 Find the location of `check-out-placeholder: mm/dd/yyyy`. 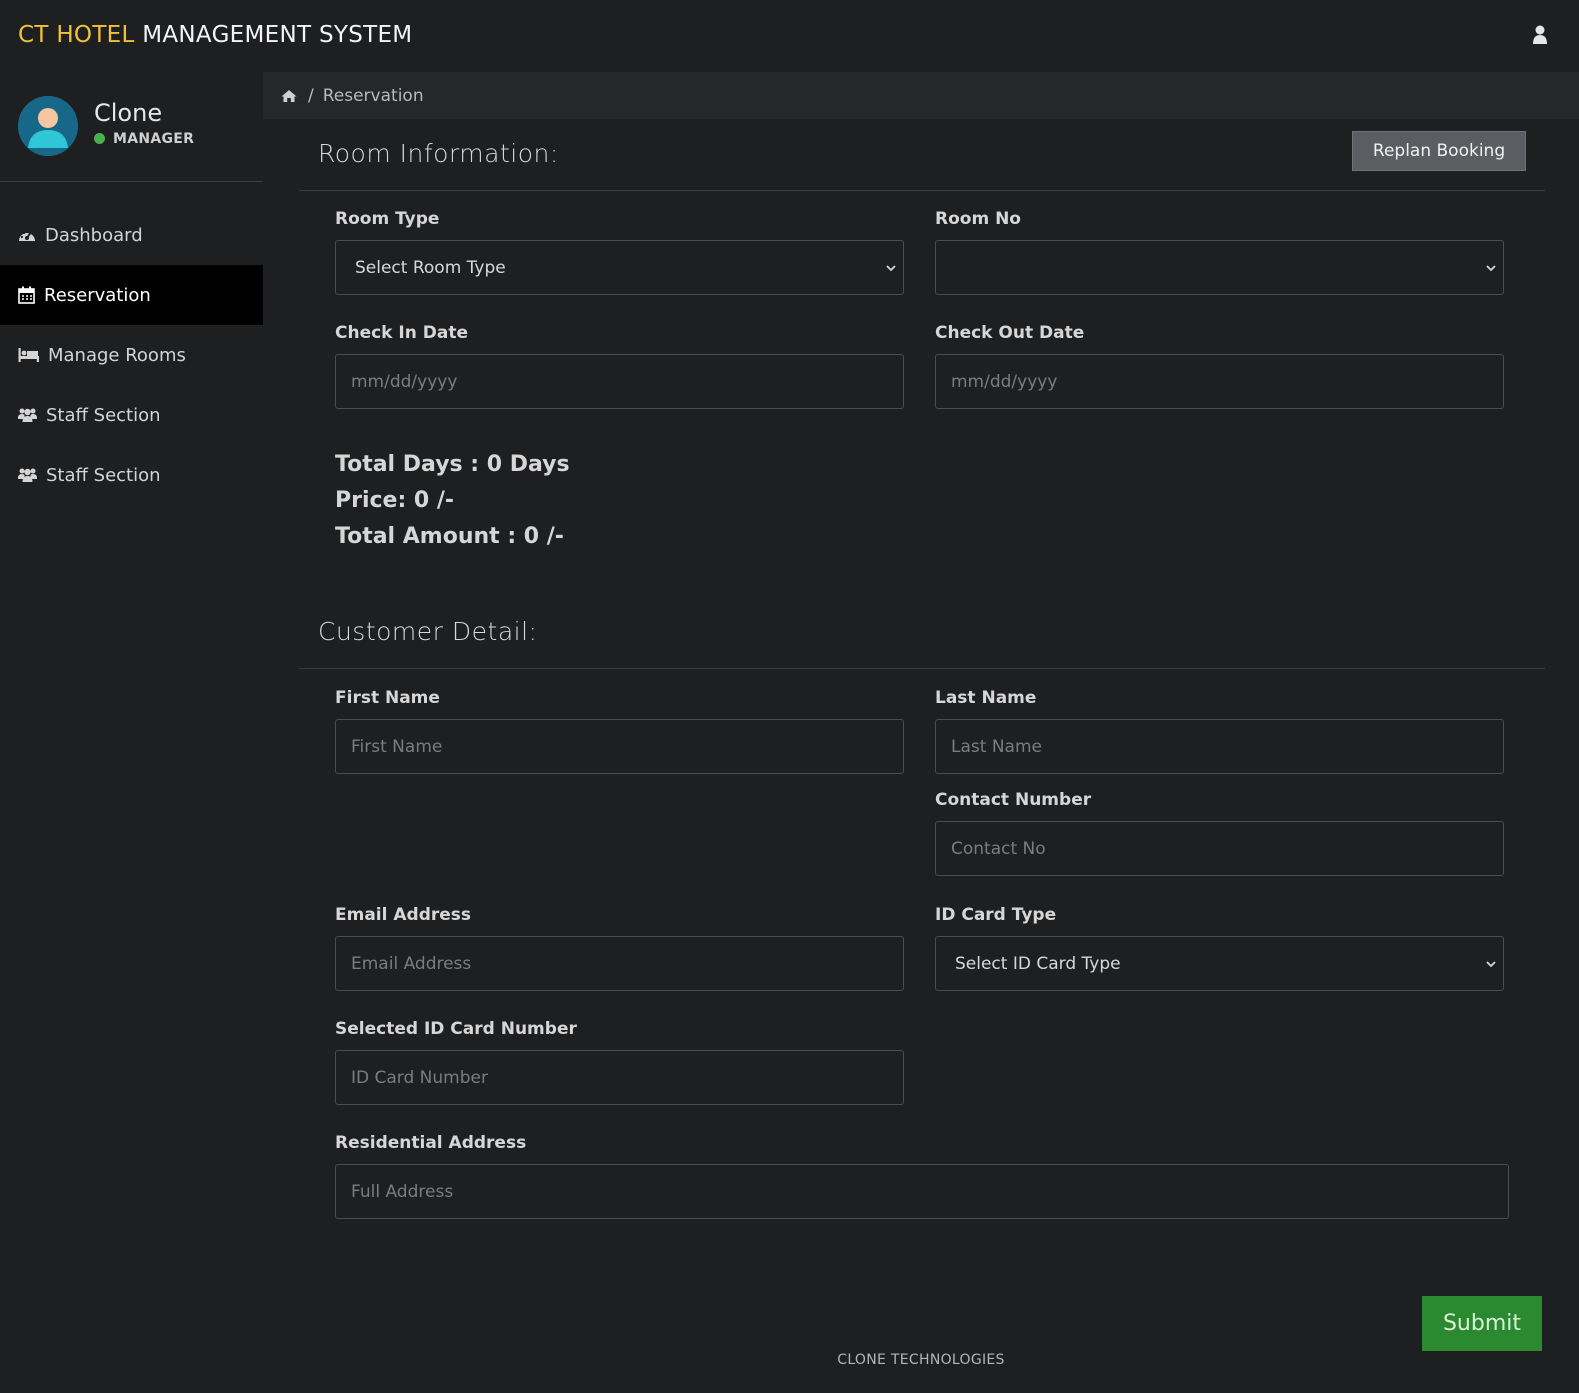

check-out-placeholder: mm/dd/yyyy is located at coordinates (1004, 381).